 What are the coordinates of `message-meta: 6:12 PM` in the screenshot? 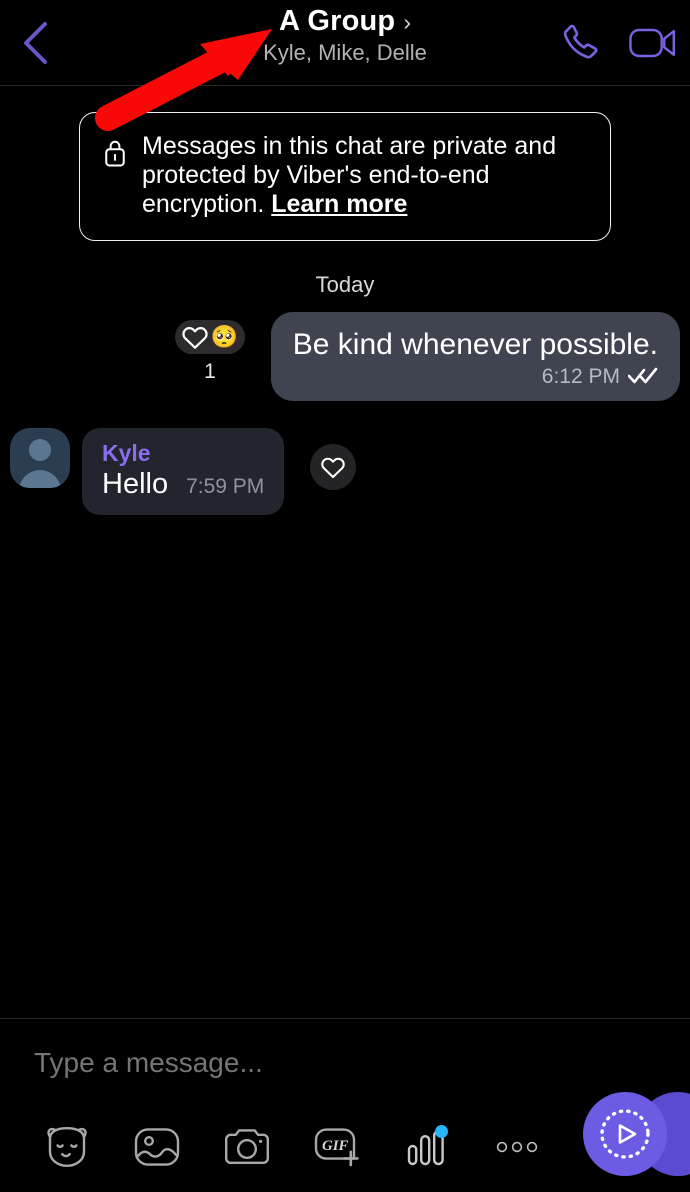 It's located at (475, 377).